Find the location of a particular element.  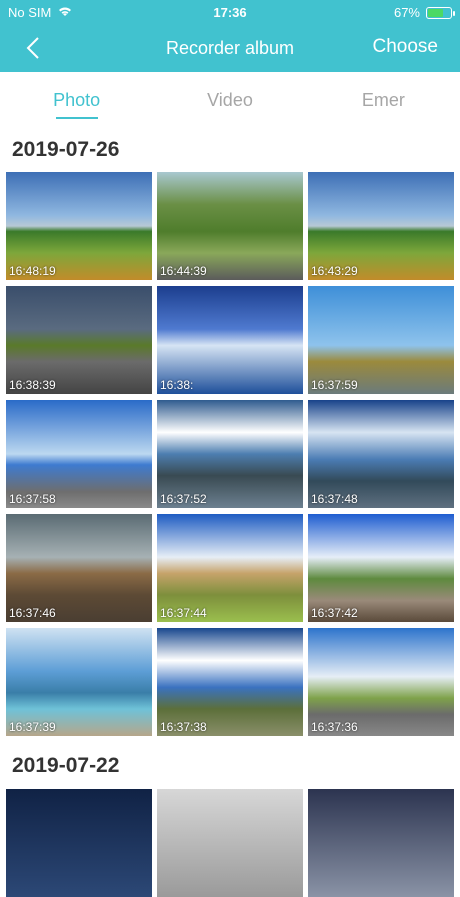

battery-fill is located at coordinates (435, 12).